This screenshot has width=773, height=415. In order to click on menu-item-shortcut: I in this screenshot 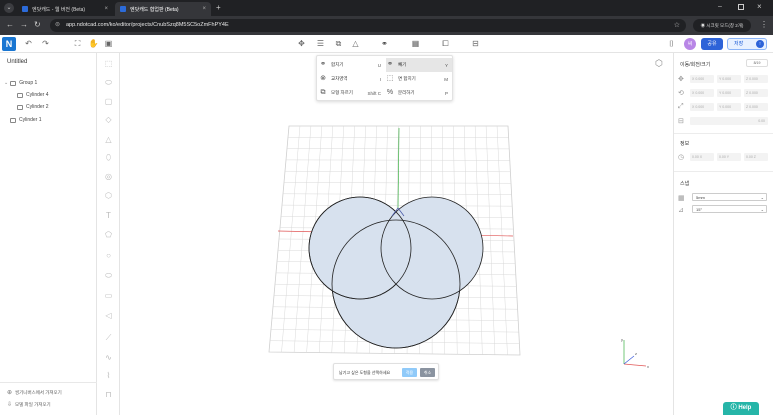, I will do `click(380, 79)`.